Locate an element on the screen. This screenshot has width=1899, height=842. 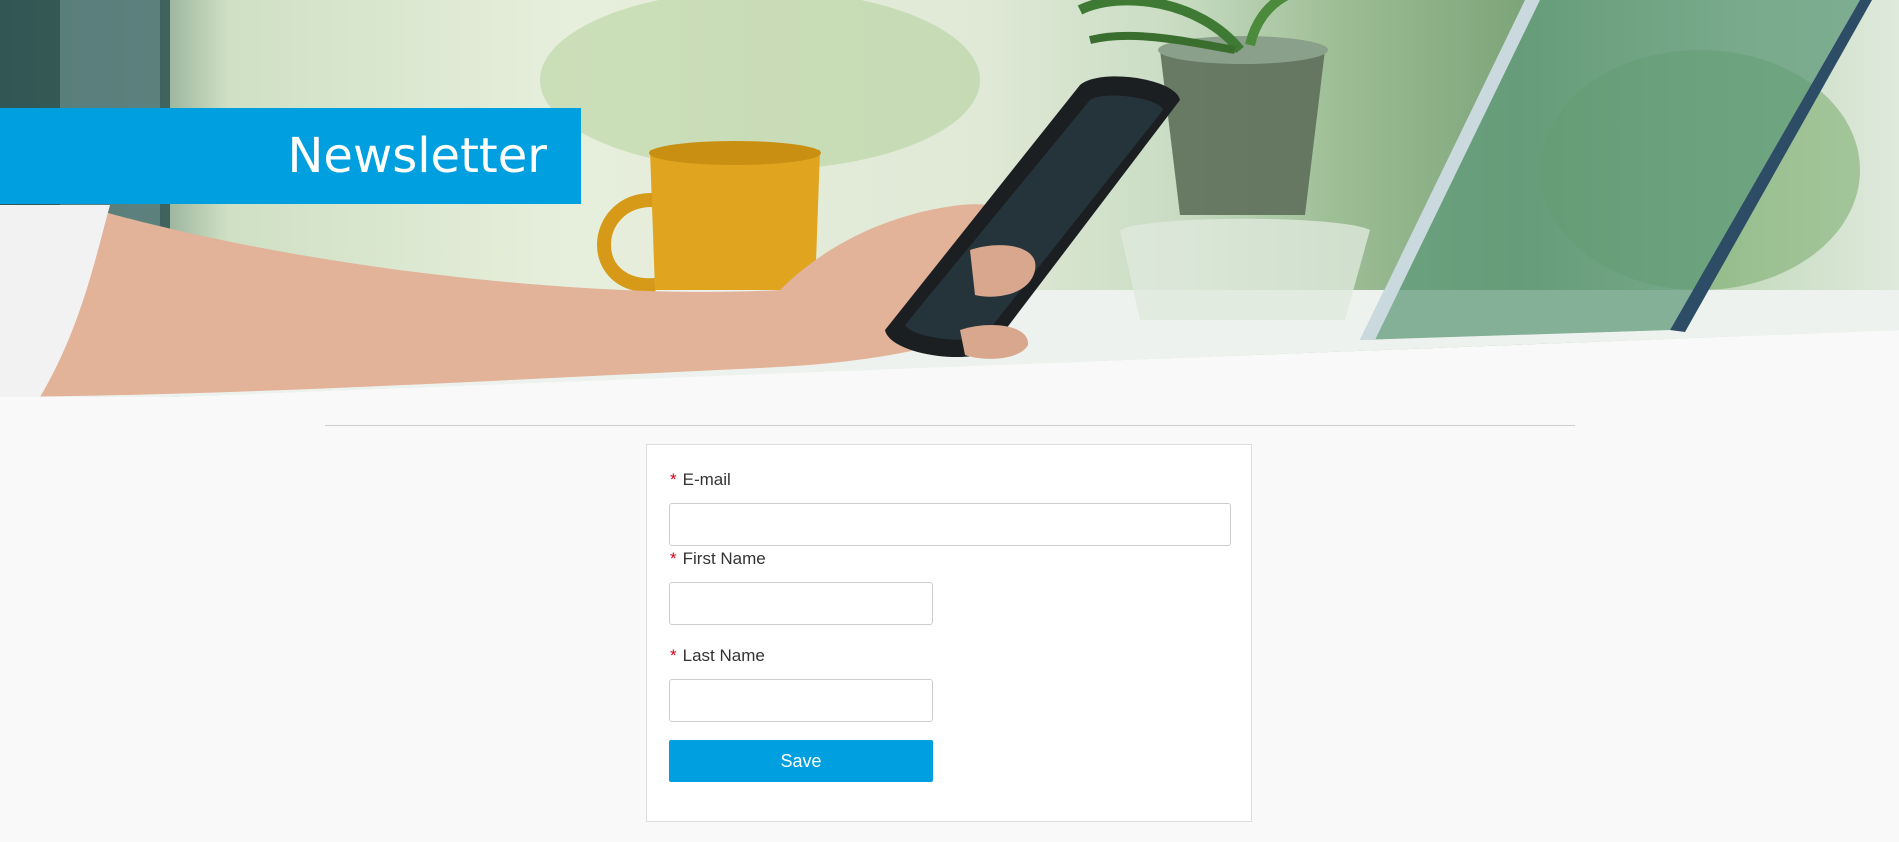
newsletter-banner: Newsletter is located at coordinates (290, 156).